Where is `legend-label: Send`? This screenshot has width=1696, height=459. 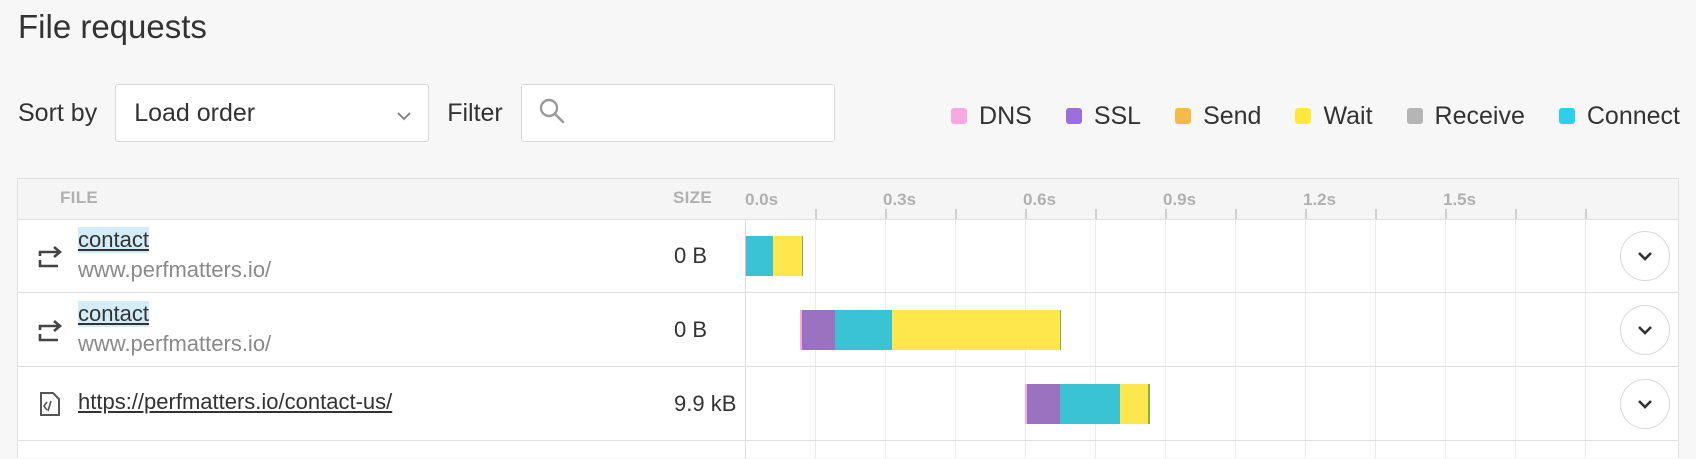 legend-label: Send is located at coordinates (1232, 115).